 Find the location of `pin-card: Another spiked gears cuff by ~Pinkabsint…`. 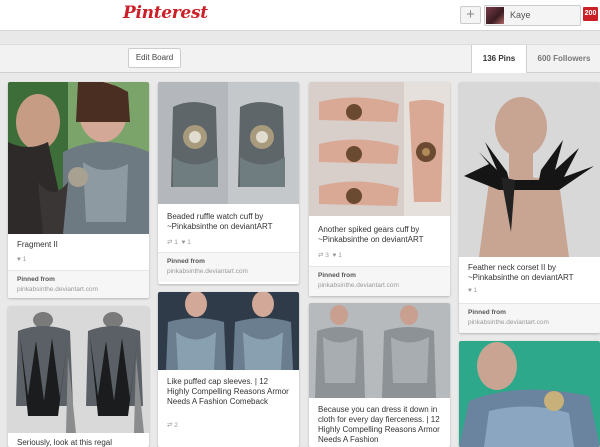

pin-card: Another spiked gears cuff by ~Pinkabsint… is located at coordinates (379, 189).